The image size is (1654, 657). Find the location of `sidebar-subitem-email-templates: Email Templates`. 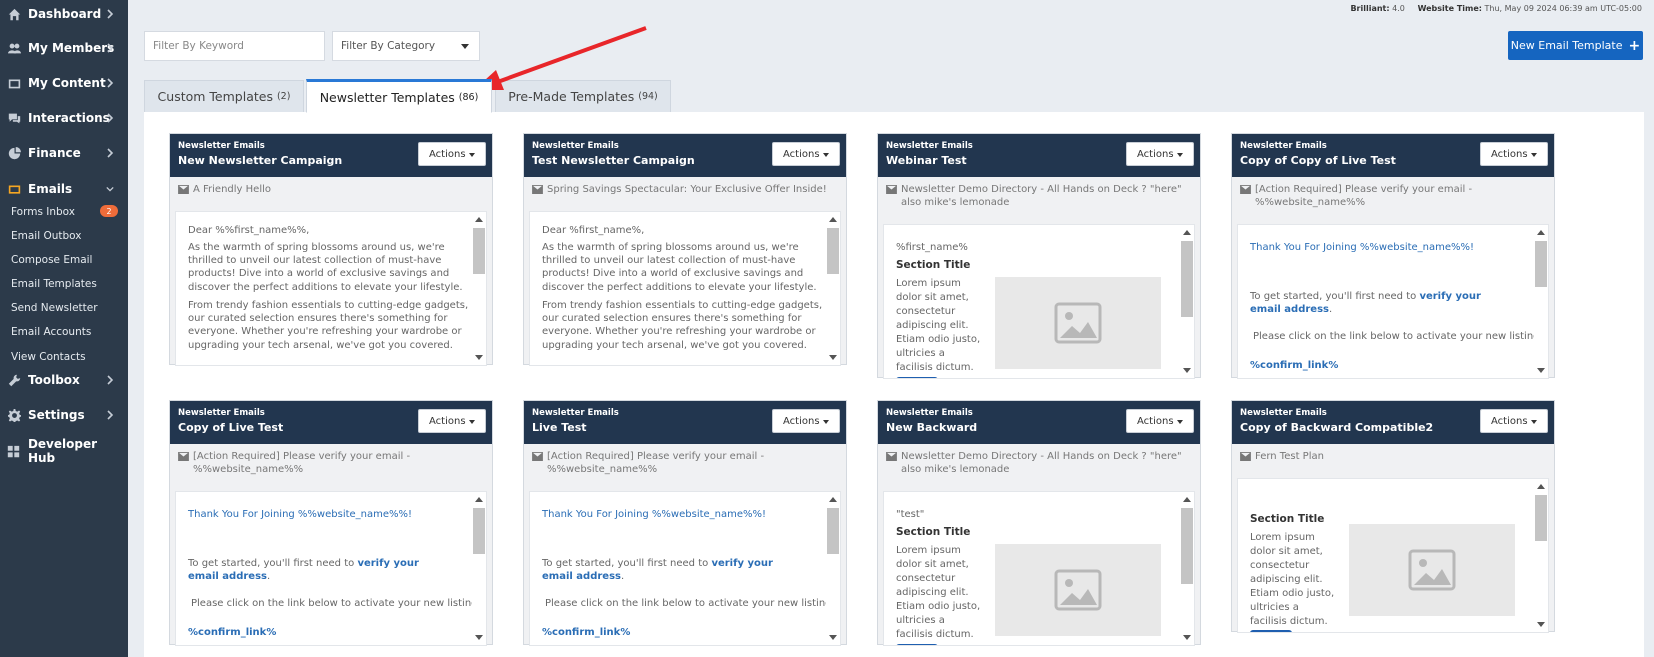

sidebar-subitem-email-templates: Email Templates is located at coordinates (67, 284).